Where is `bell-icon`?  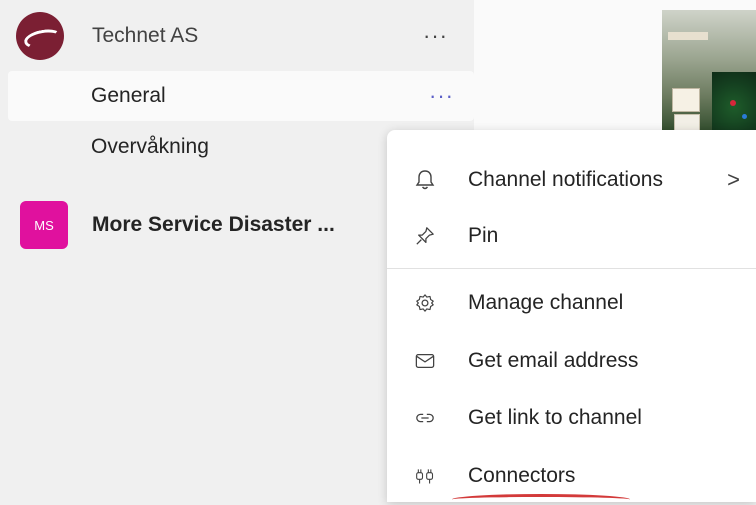 bell-icon is located at coordinates (425, 180).